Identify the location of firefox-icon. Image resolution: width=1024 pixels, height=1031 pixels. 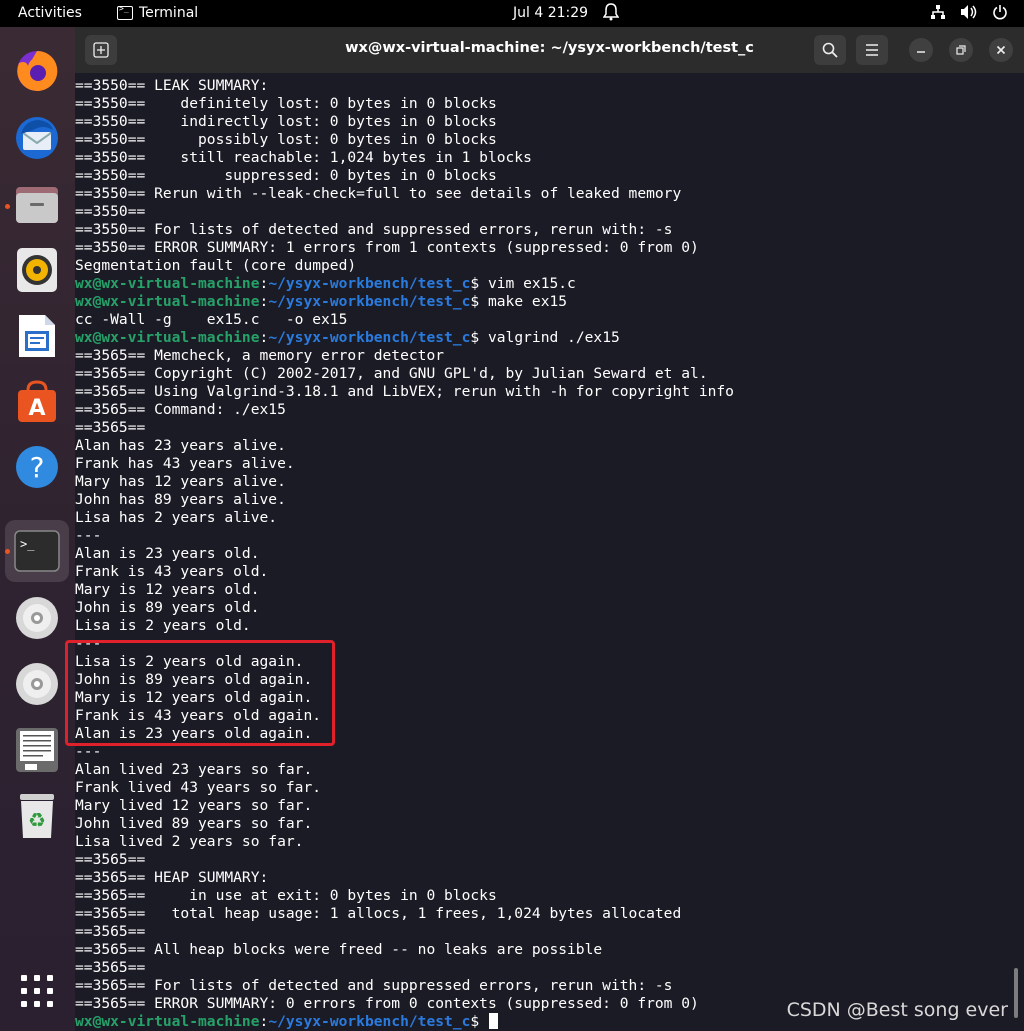
(37, 70).